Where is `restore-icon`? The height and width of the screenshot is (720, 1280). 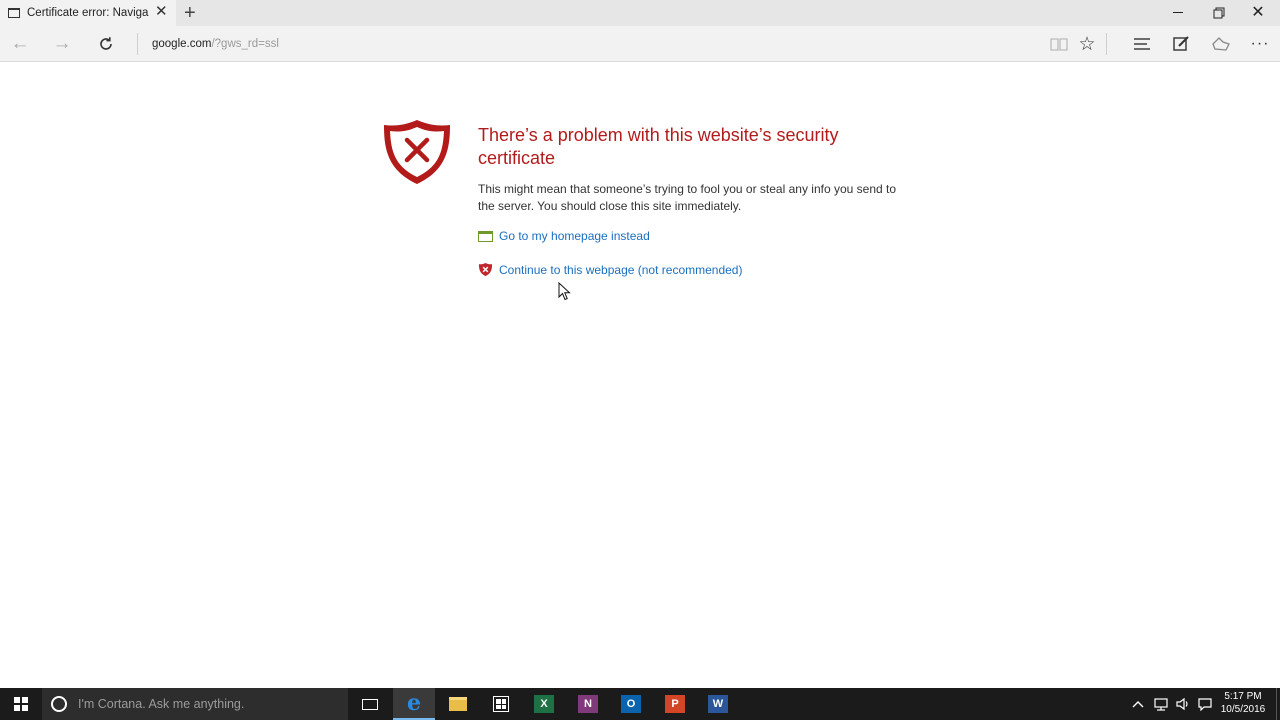
restore-icon is located at coordinates (1219, 13).